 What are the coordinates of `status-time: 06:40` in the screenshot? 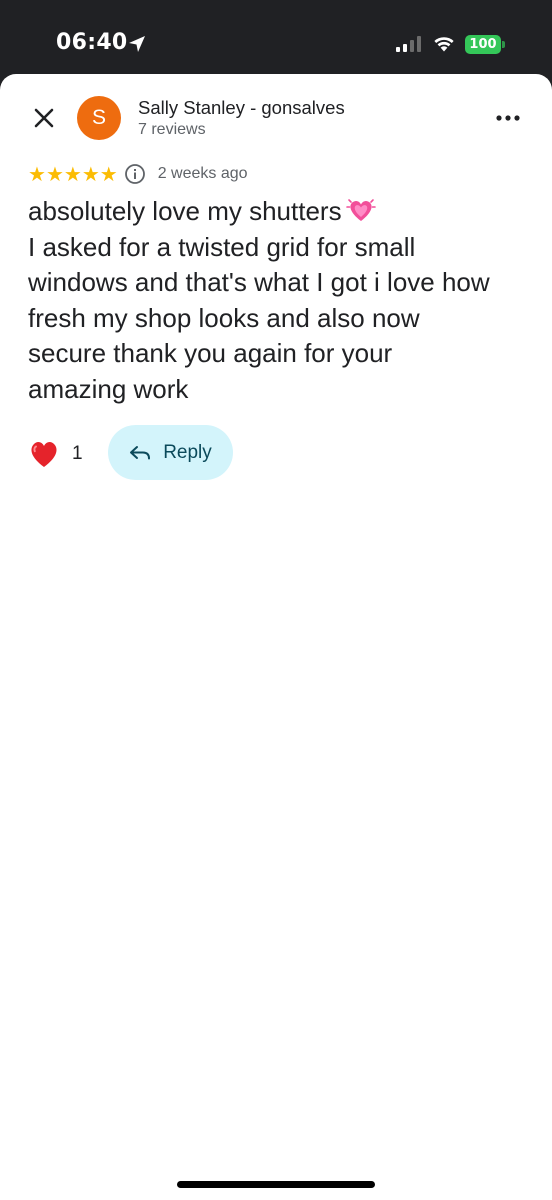 It's located at (92, 42).